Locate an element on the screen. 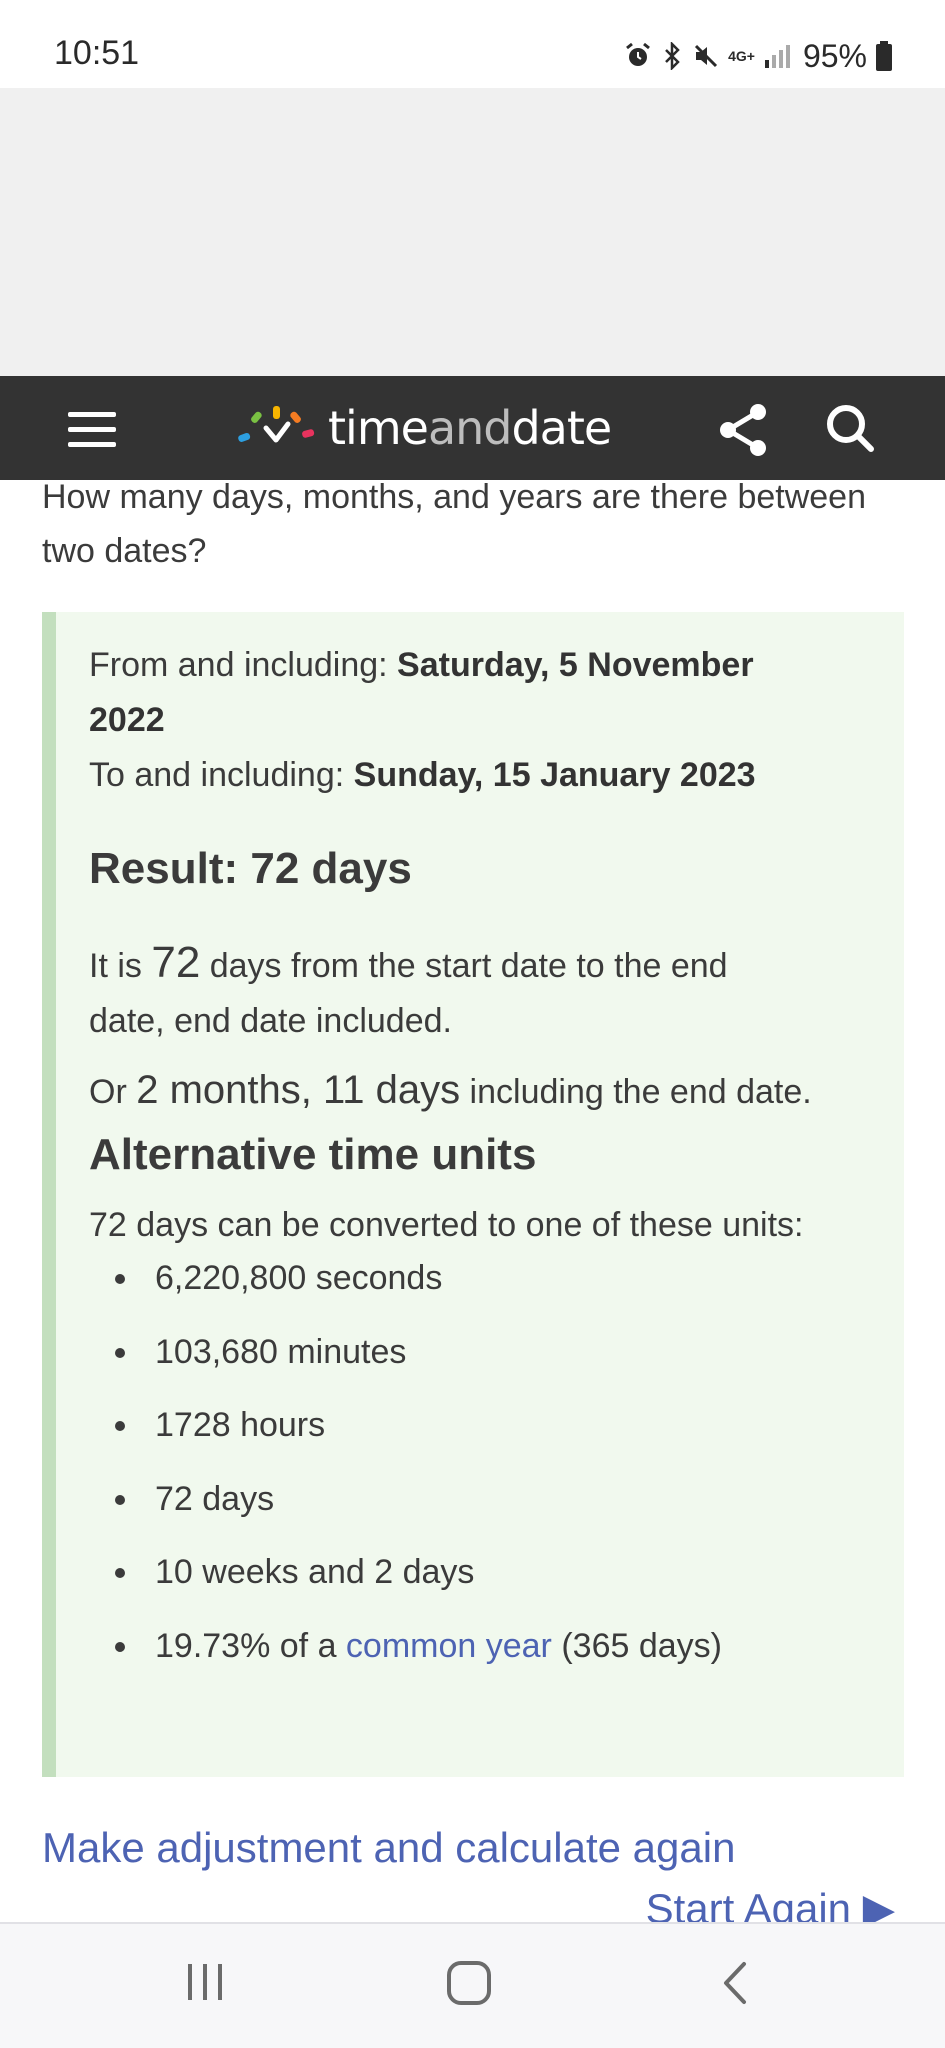 Image resolution: width=945 pixels, height=2048 pixels. from-line-cont: 2022 is located at coordinates (127, 720).